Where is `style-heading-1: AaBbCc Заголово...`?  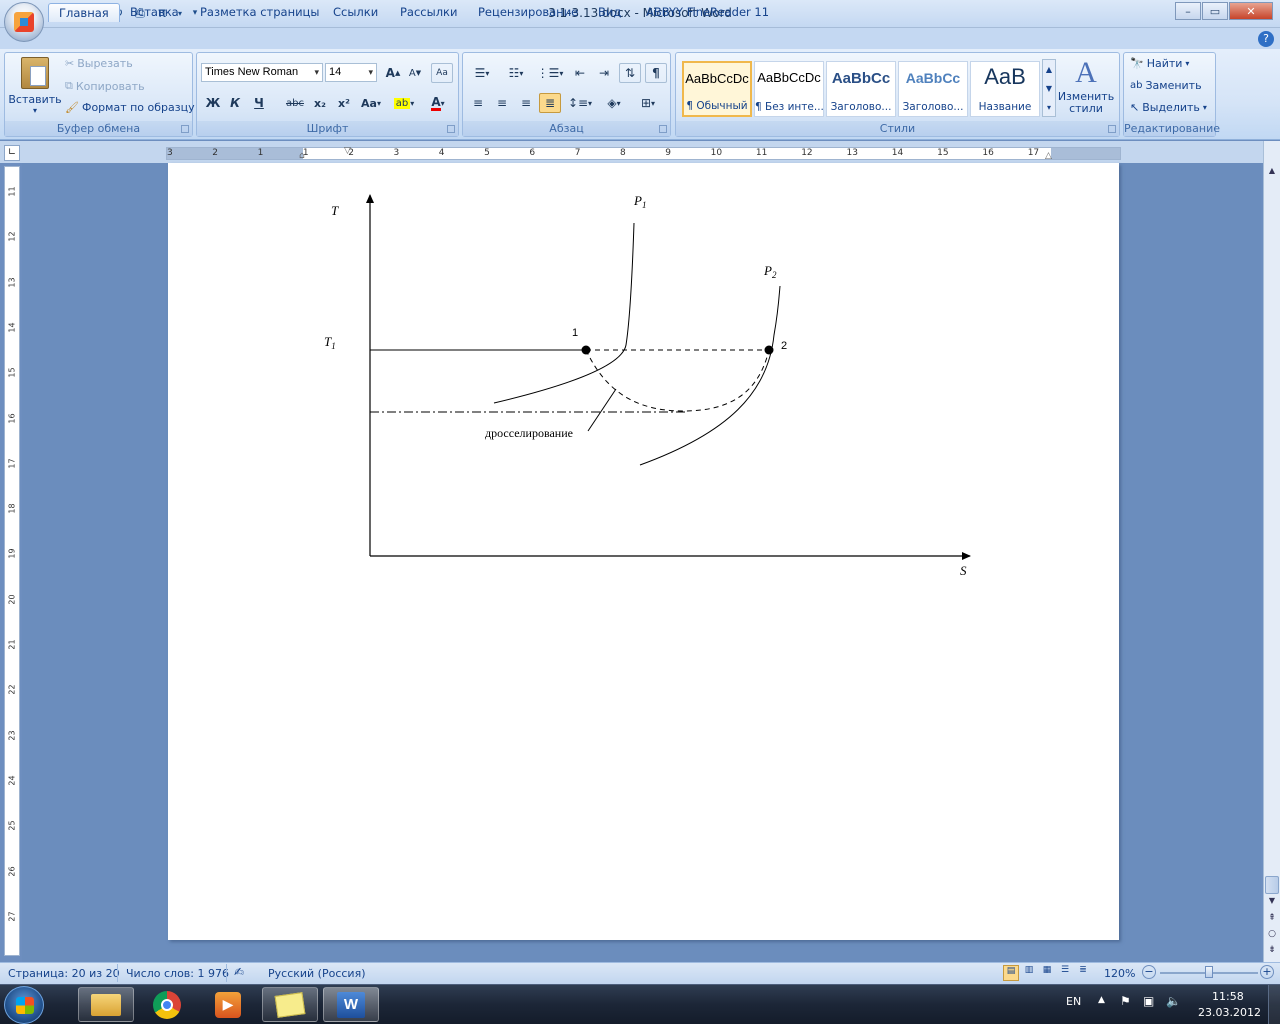
style-heading-1: AaBbCc Заголово... is located at coordinates (861, 89).